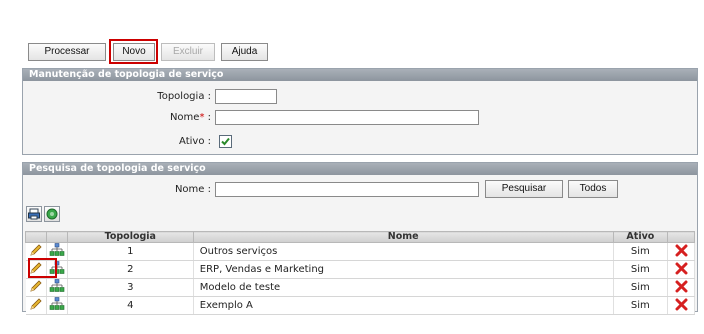  I want to click on export-icon, so click(52, 214).